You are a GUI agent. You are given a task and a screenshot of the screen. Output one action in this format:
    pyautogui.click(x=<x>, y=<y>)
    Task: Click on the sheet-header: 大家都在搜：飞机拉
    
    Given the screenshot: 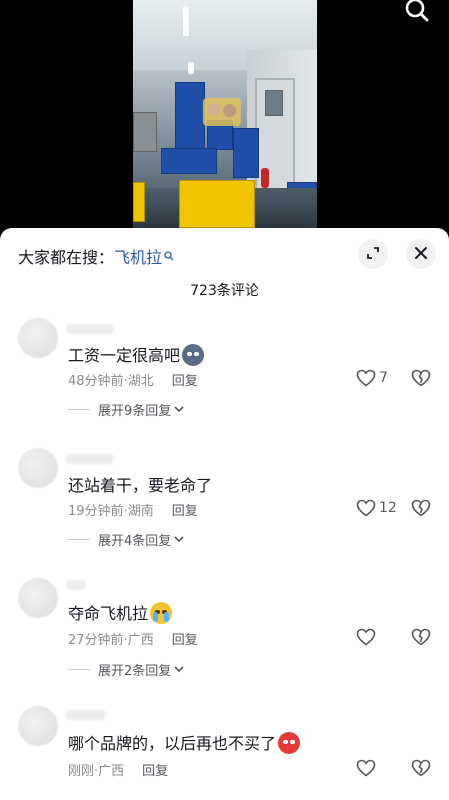 What is the action you would take?
    pyautogui.click(x=224, y=252)
    